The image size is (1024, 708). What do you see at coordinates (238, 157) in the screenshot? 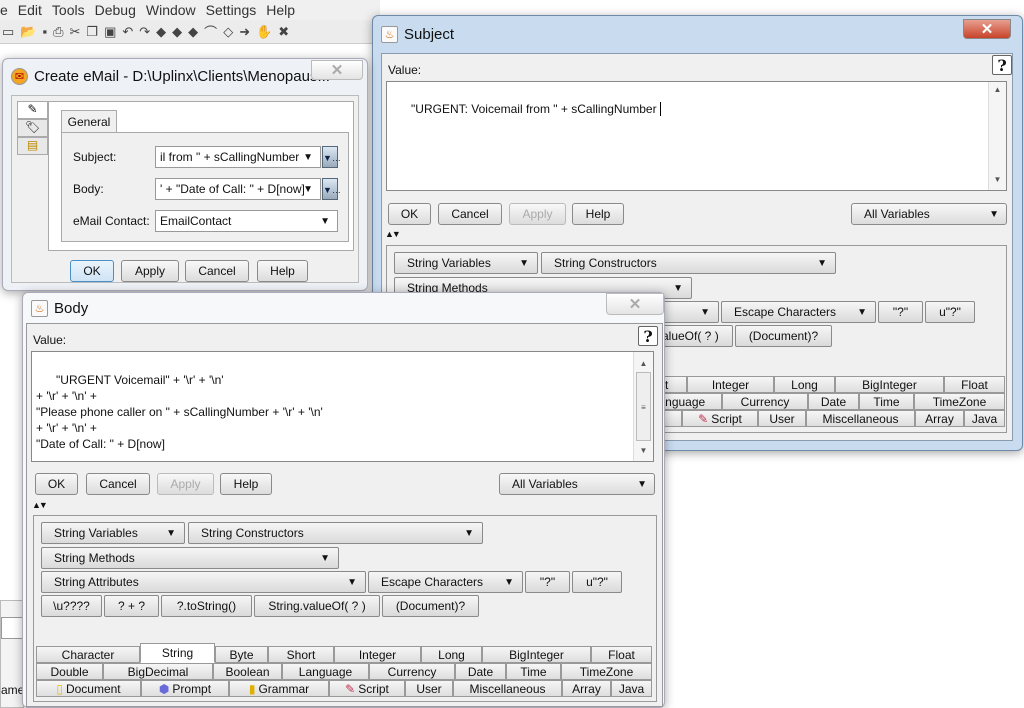
I see `subject-field: il from " + sCallingNumber ▼` at bounding box center [238, 157].